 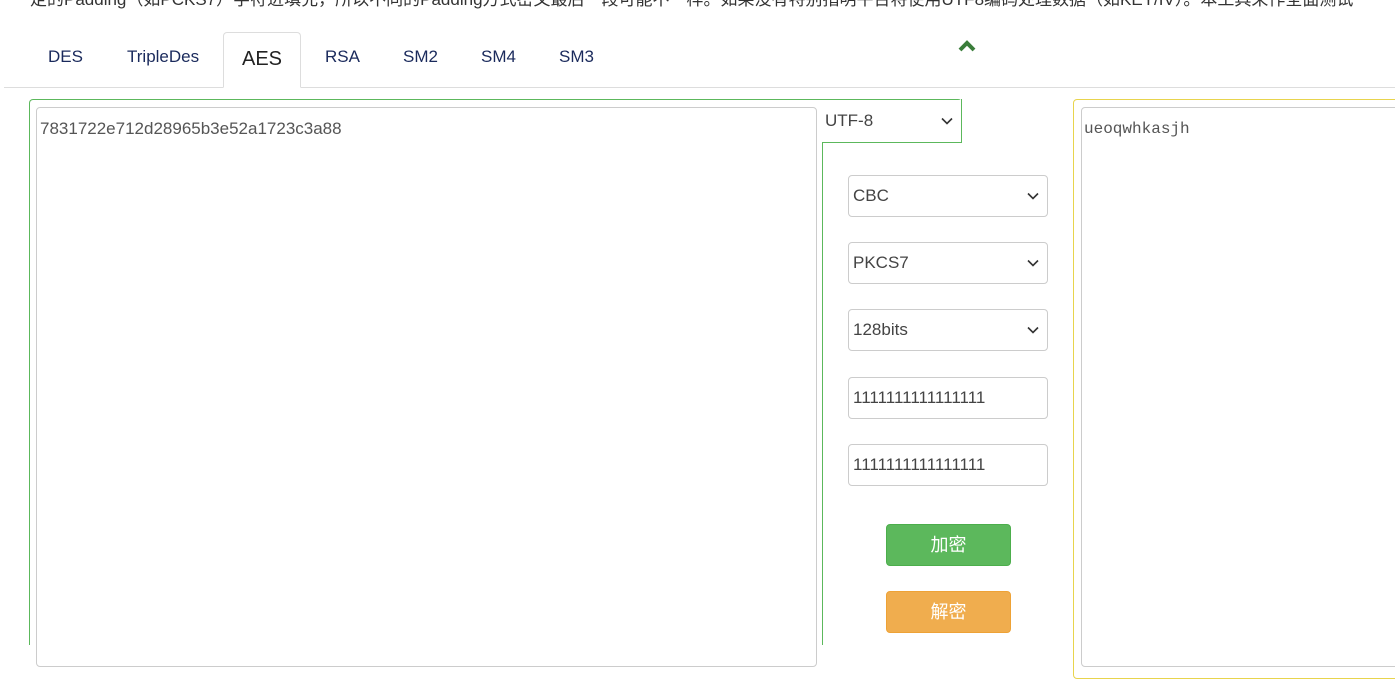 What do you see at coordinates (889, 121) in the screenshot?
I see `encoding-select: UTF-8` at bounding box center [889, 121].